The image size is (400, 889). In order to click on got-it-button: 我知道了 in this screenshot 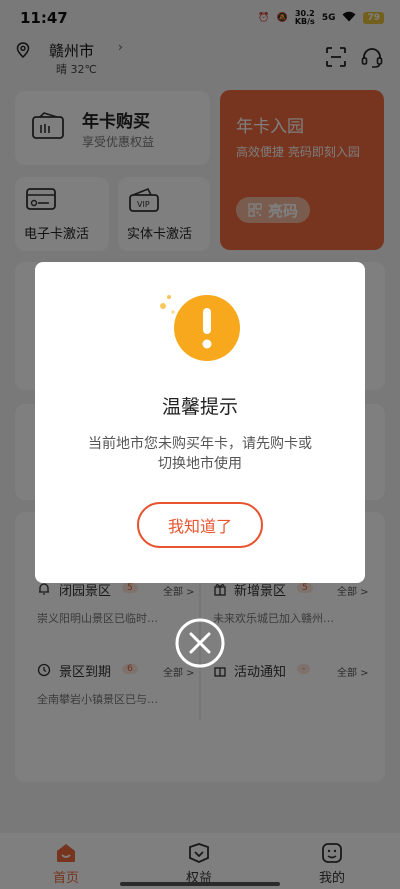, I will do `click(200, 525)`.